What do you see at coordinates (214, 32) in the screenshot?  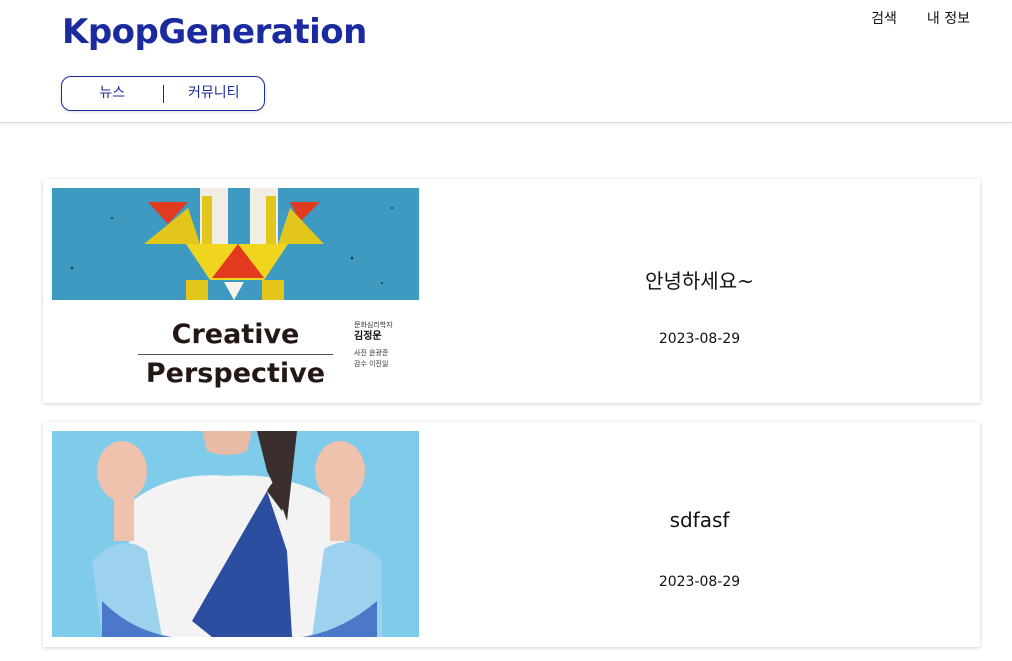 I see `site-logo: KpopGeneration` at bounding box center [214, 32].